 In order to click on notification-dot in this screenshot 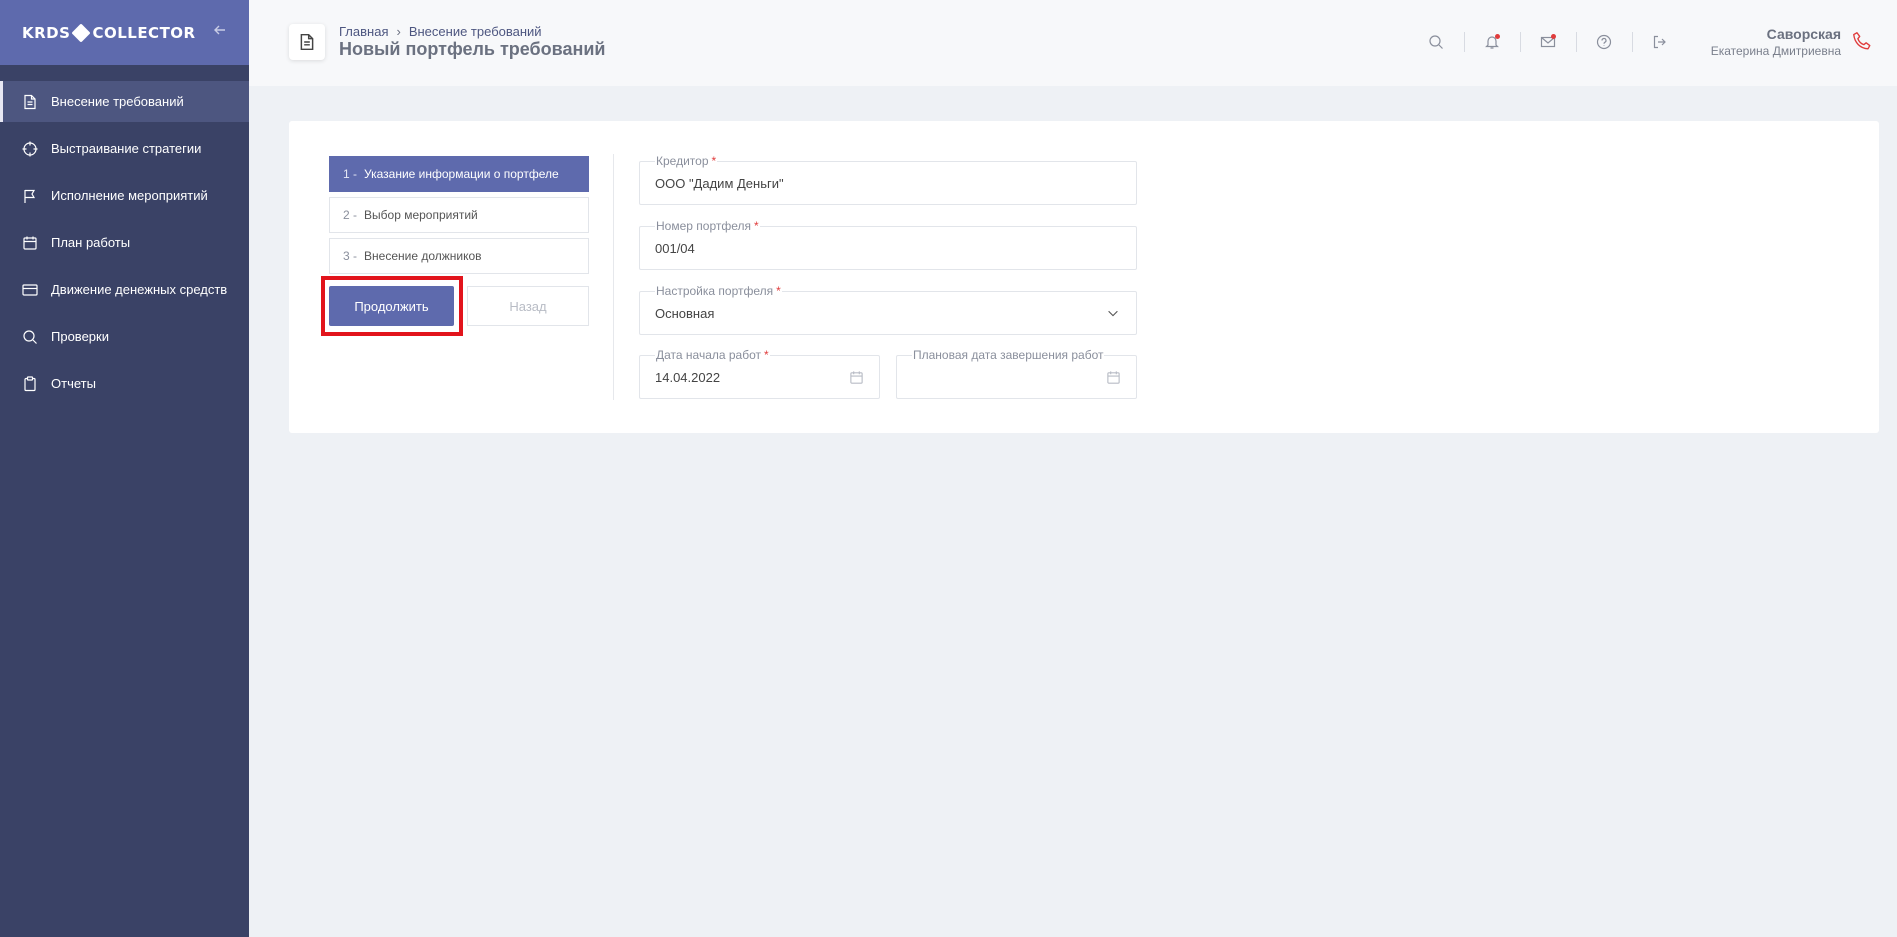, I will do `click(1497, 36)`.